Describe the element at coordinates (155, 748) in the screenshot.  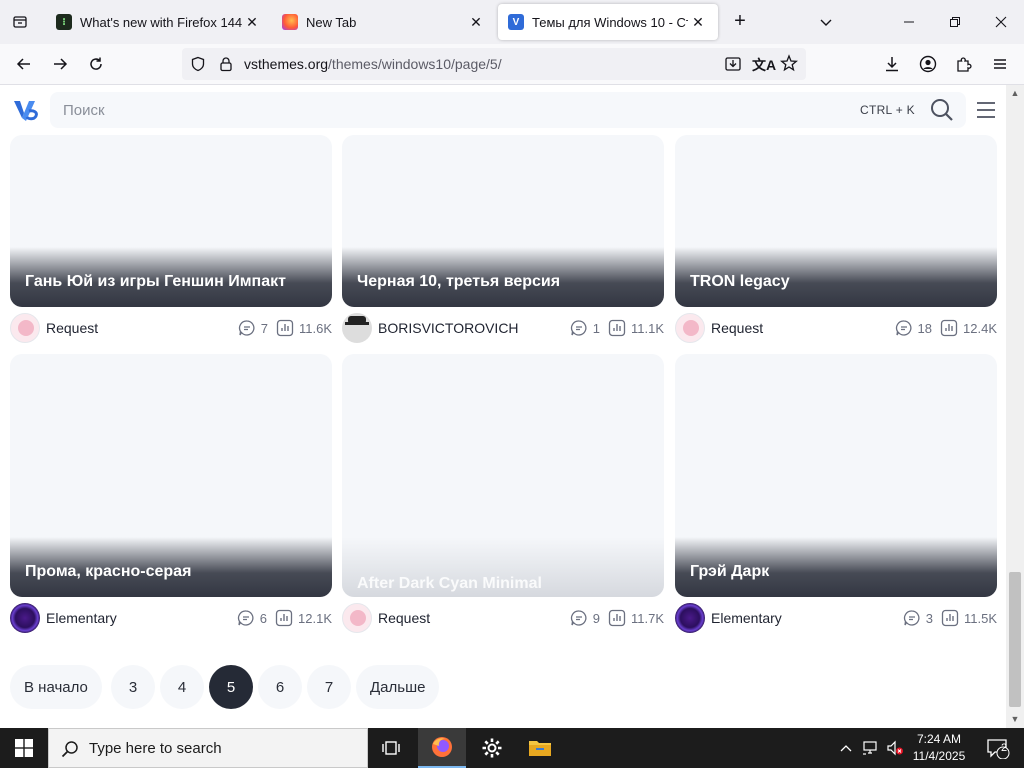
I see `taskbar-search-placeholder: Type here to search` at that location.